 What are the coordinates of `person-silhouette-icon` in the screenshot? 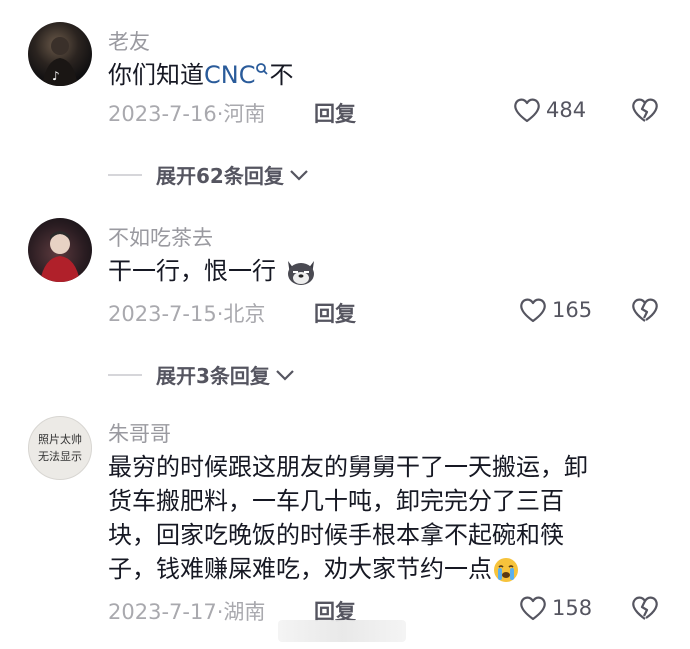 It's located at (60, 256).